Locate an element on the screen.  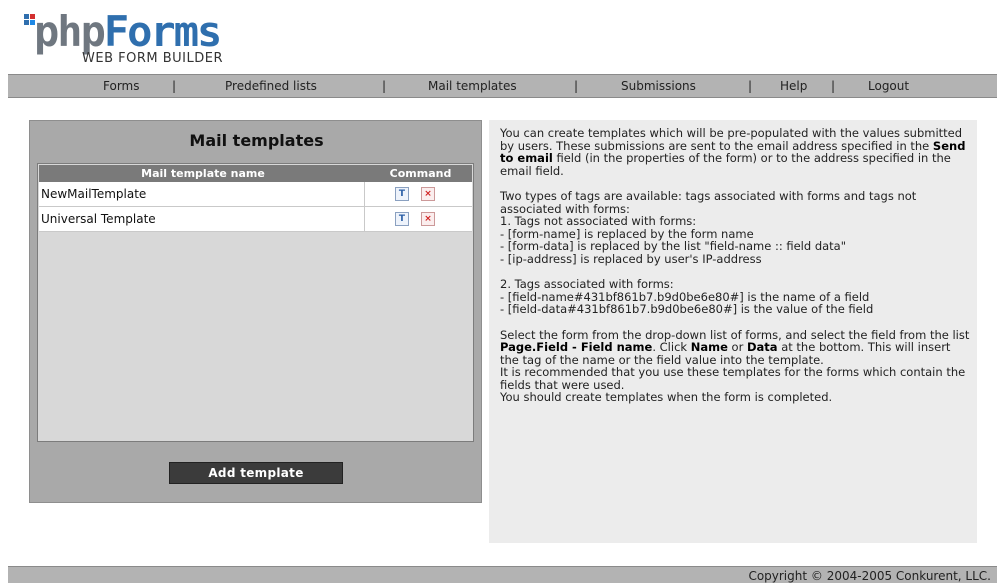
phpforms-logo: phpForms WEB FORM BUILDER is located at coordinates (144, 40).